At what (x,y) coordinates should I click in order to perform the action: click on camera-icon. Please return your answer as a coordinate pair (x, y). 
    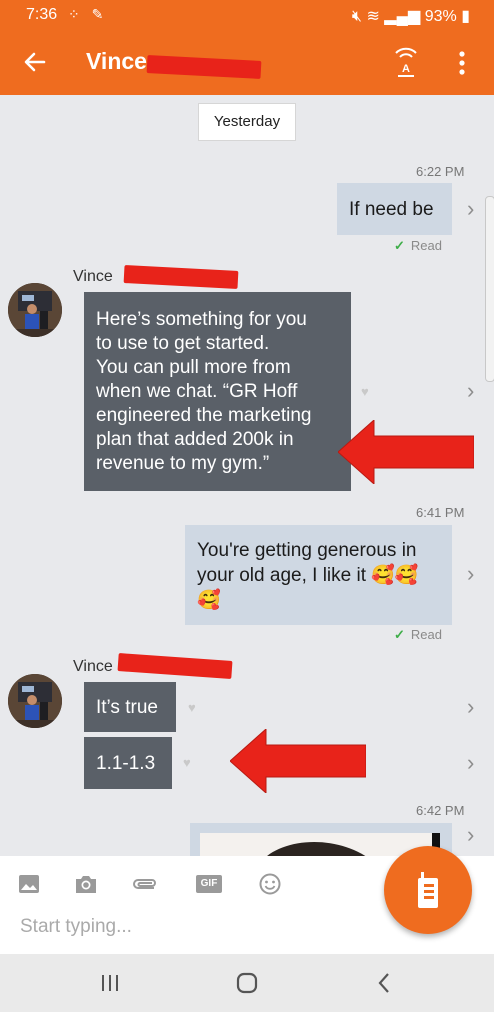
    Looking at the image, I should click on (86, 886).